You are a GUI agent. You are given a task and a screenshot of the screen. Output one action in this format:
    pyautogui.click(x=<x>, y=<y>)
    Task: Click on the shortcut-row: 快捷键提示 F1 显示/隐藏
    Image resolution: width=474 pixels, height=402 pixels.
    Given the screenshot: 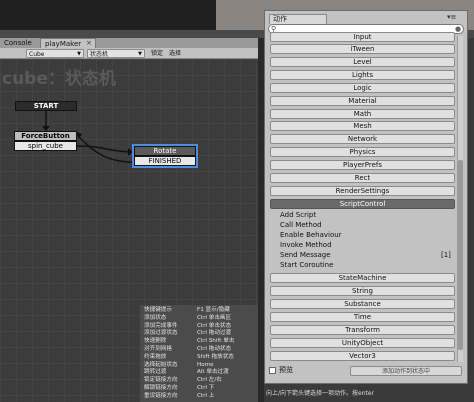 What is the action you would take?
    pyautogui.click(x=199, y=310)
    